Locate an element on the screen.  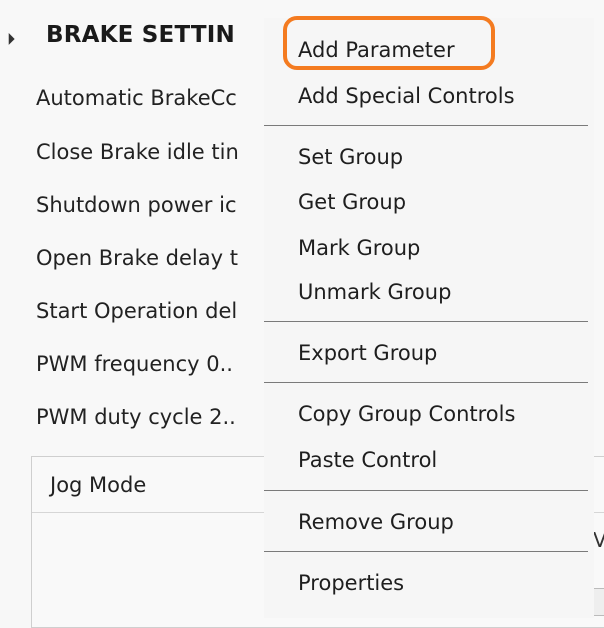
param-row-start-operation: Start Operation del is located at coordinates (150, 311).